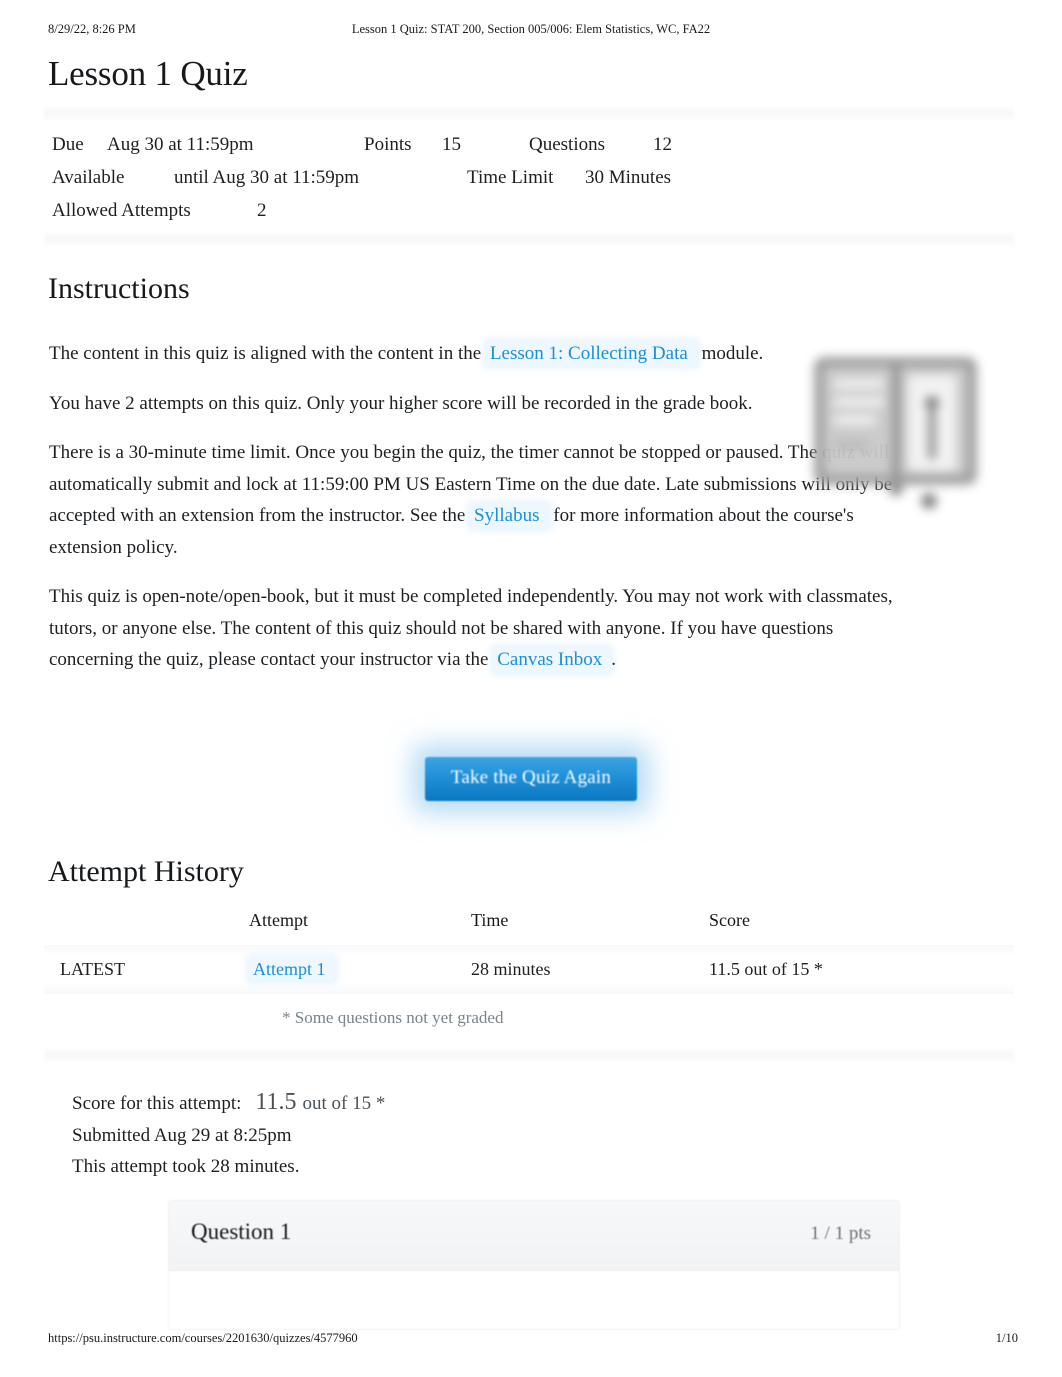  Describe the element at coordinates (534, 1236) in the screenshot. I see `question-header: Question 1 1 / 1 pts` at that location.